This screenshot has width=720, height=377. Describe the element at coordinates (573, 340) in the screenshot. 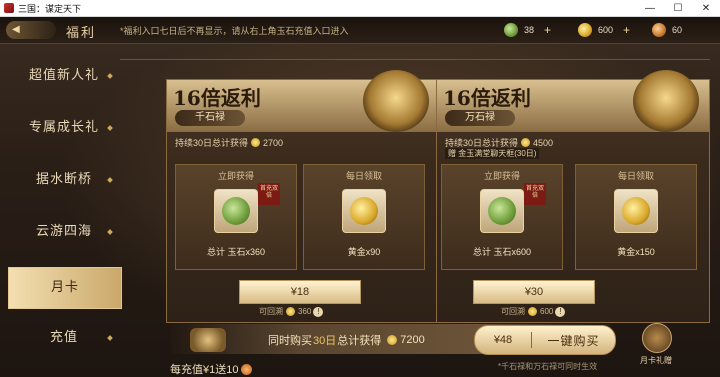

I see `combo-button-label: 一键购买` at that location.